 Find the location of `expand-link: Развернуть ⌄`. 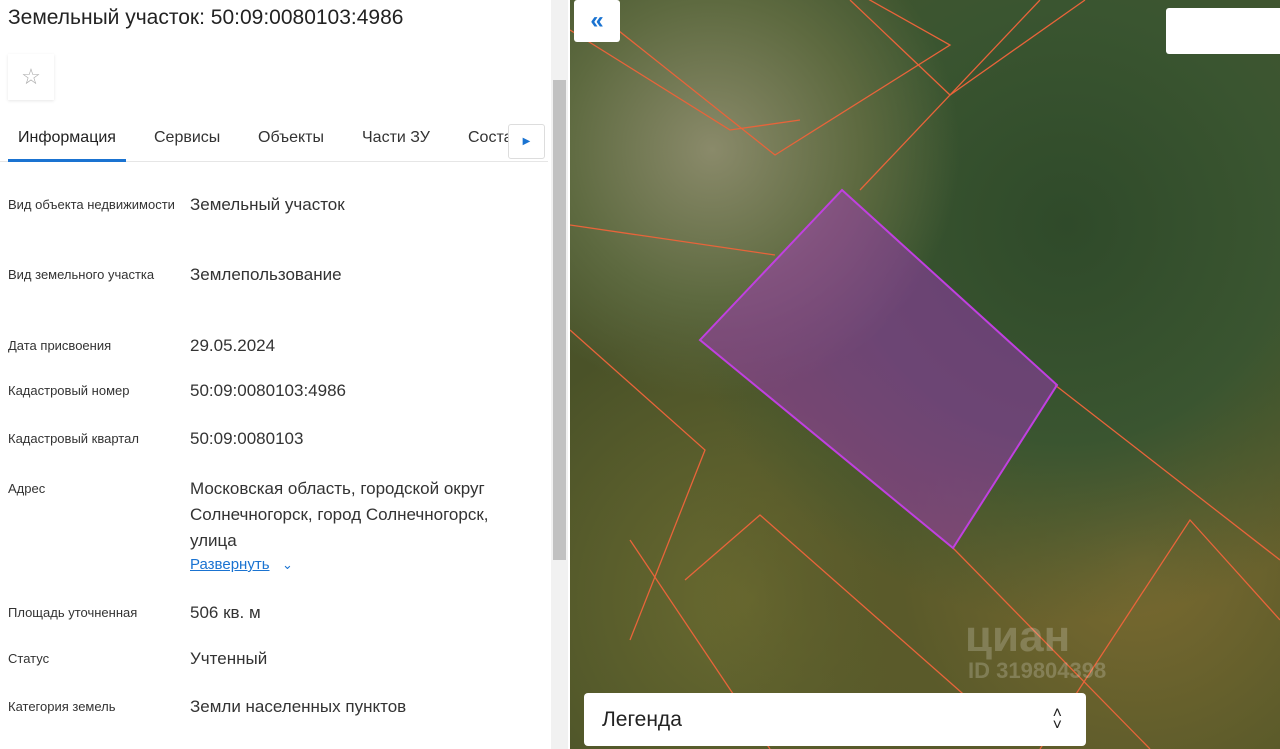

expand-link: Развернуть ⌄ is located at coordinates (241, 565).